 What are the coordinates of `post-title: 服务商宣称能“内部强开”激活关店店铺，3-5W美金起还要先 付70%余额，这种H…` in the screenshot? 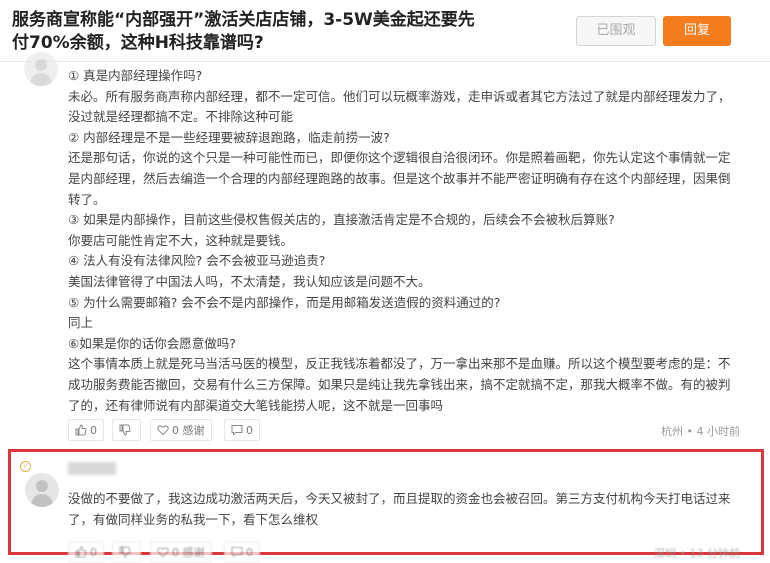 It's located at (292, 32).